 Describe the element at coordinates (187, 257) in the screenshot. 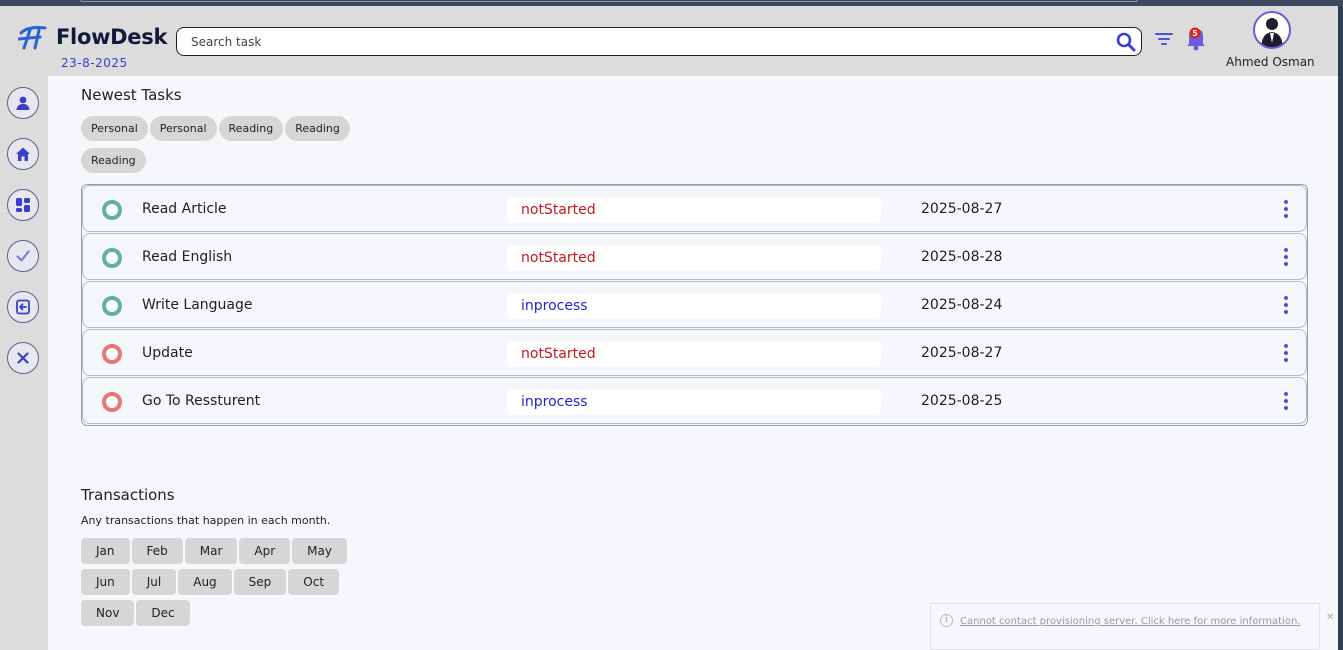

I see `task-name: Read English` at that location.